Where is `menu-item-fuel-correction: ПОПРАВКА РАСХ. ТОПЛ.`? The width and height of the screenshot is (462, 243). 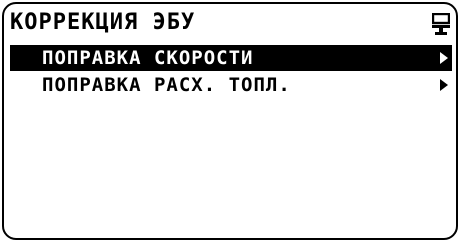 menu-item-fuel-correction: ПОПРАВКА РАСХ. ТОПЛ. is located at coordinates (231, 85).